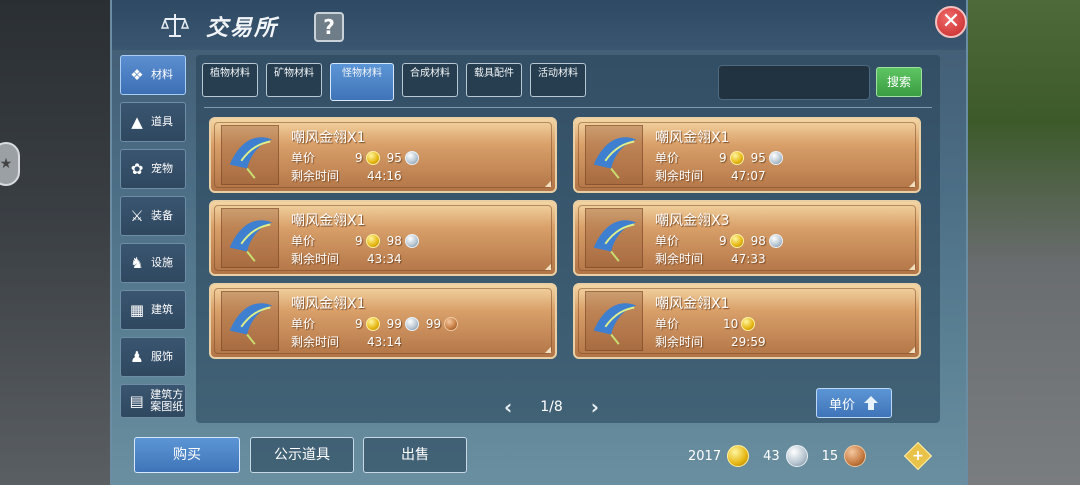  What do you see at coordinates (854, 403) in the screenshot?
I see `sort-by-price-button: 单价` at bounding box center [854, 403].